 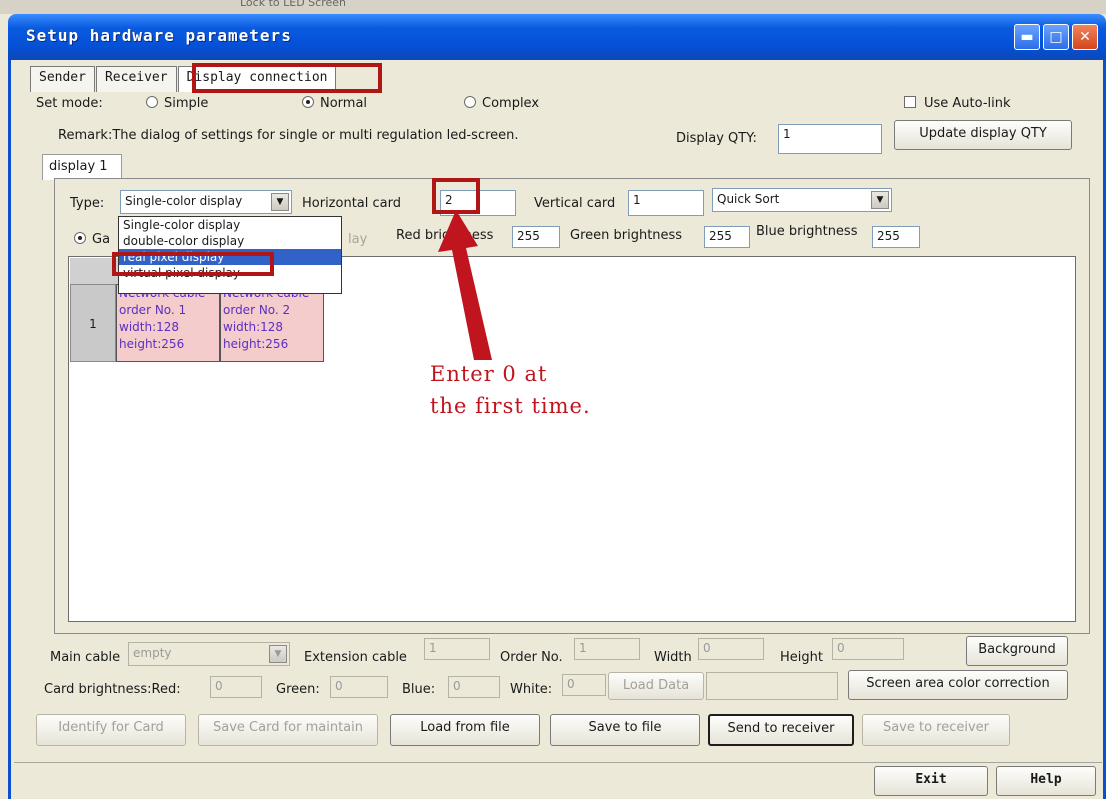 I want to click on load-data-path-input, so click(x=772, y=686).